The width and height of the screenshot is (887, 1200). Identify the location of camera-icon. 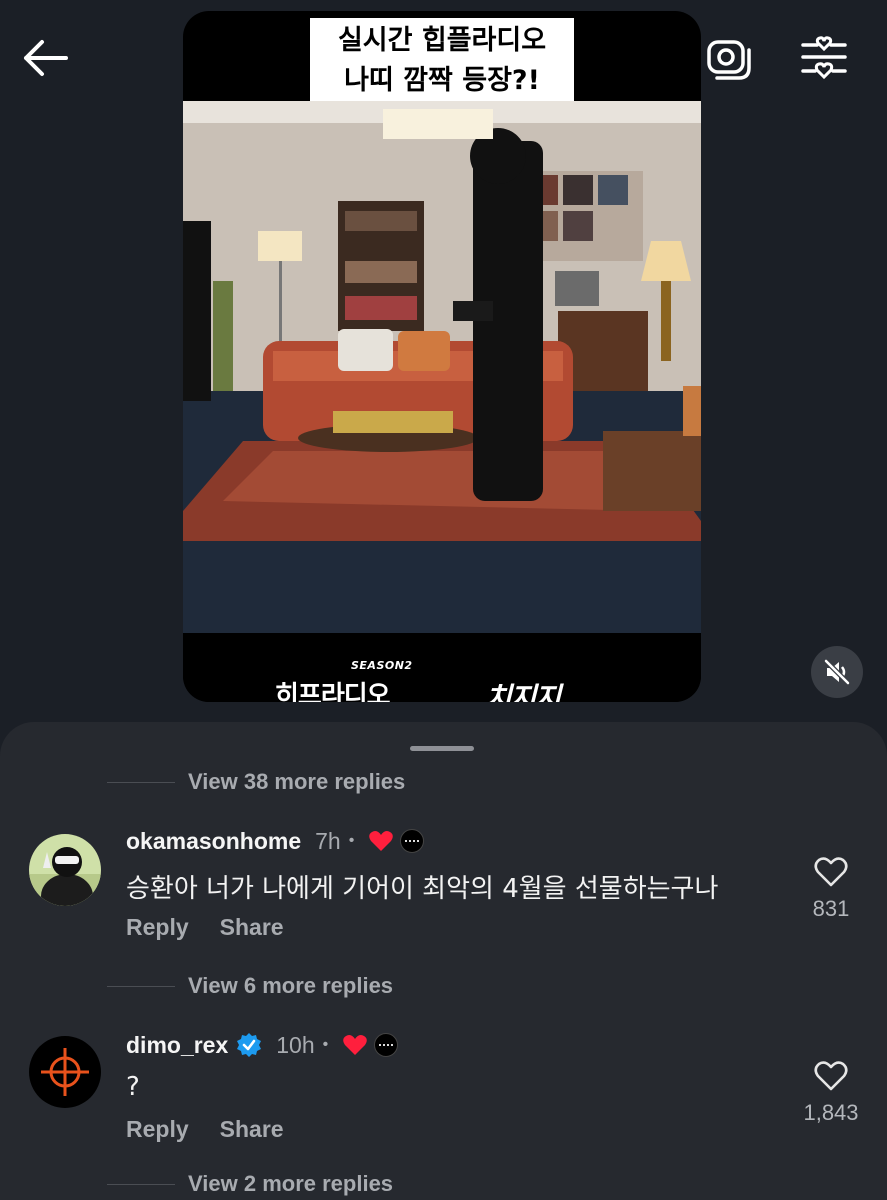
(729, 60).